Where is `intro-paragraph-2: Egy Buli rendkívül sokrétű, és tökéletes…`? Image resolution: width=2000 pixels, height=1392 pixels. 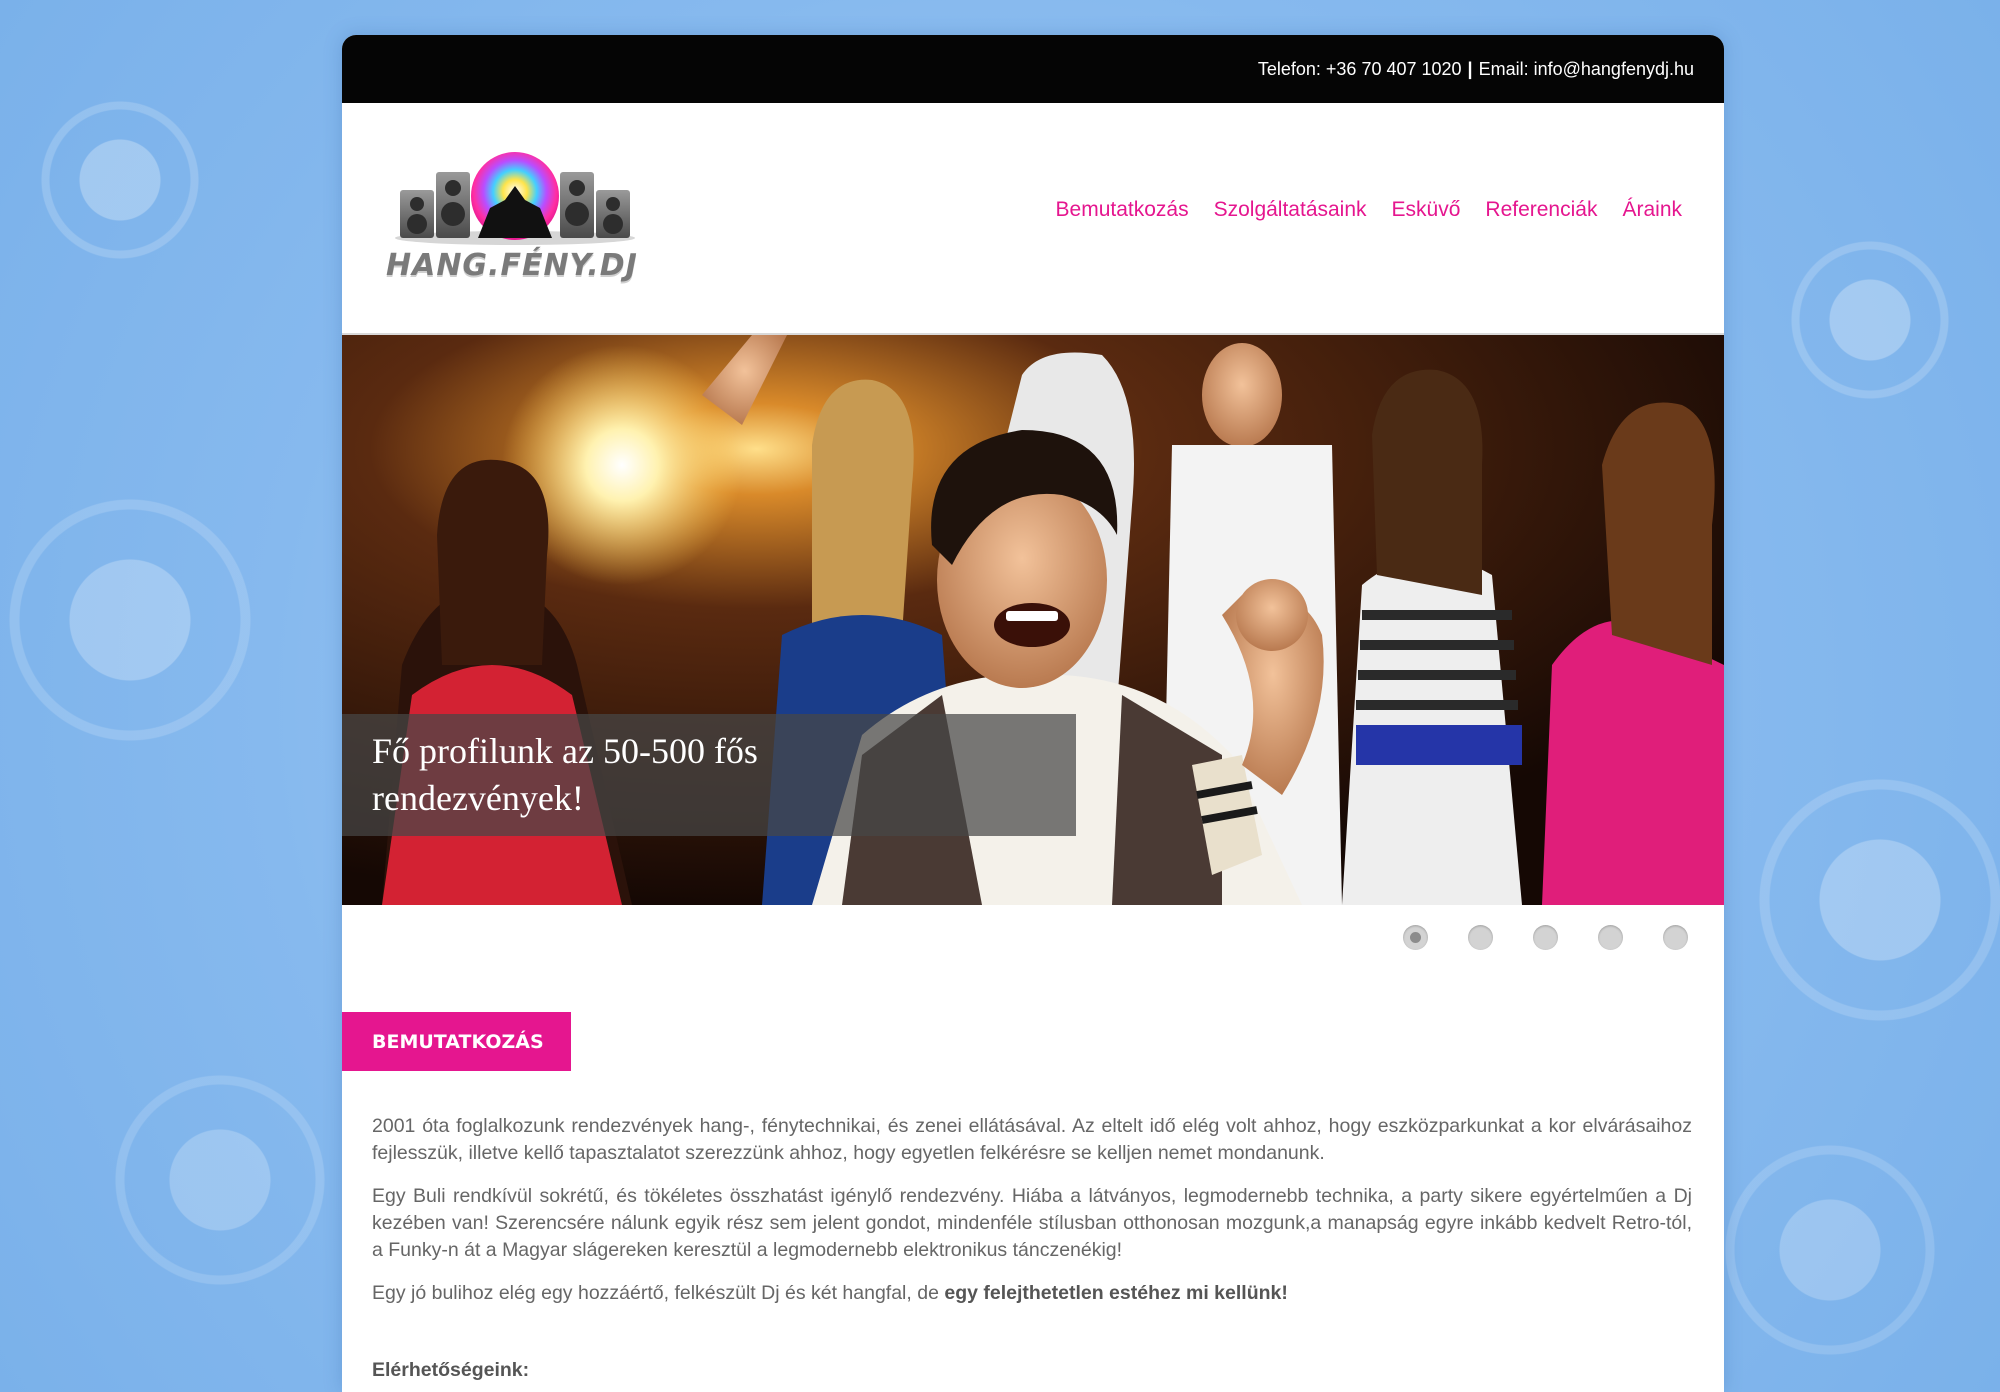
intro-paragraph-2: Egy Buli rendkívül sokrétű, és tökéletes… is located at coordinates (1032, 1223).